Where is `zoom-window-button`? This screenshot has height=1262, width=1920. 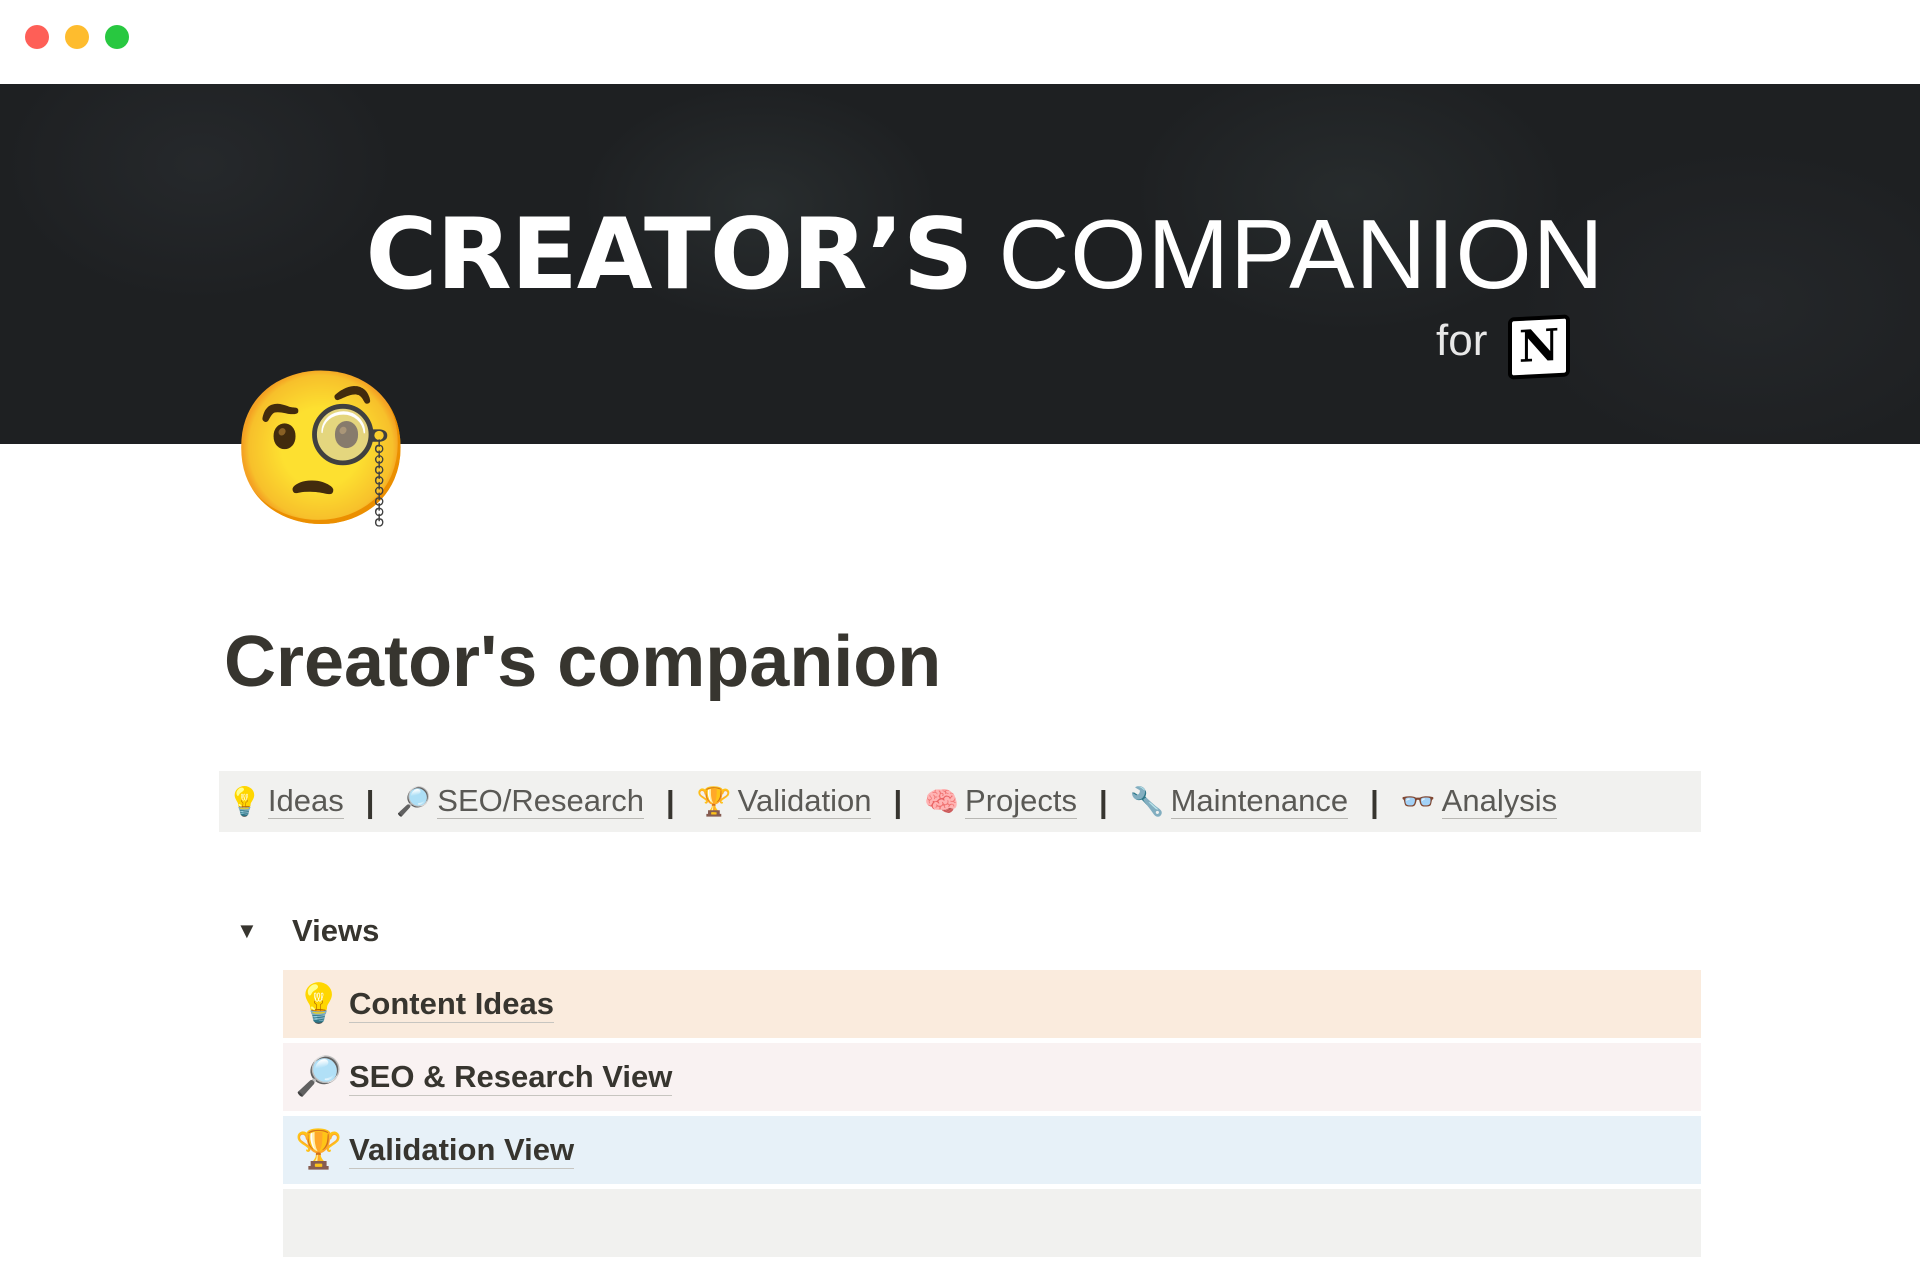
zoom-window-button is located at coordinates (117, 37).